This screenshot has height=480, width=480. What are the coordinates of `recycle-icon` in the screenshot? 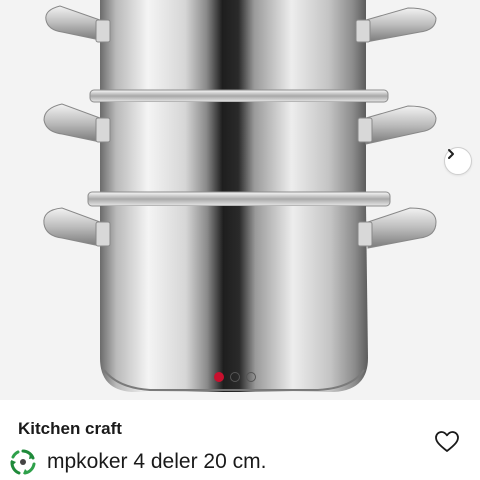 It's located at (23, 462).